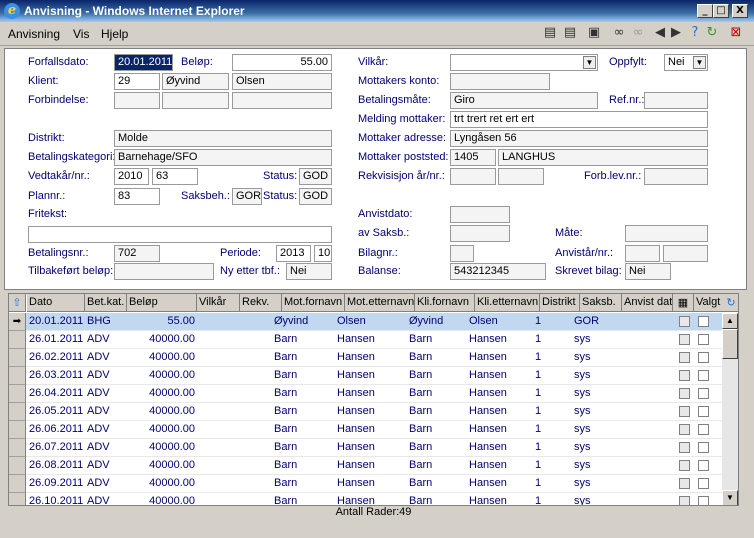 The width and height of the screenshot is (754, 538). Describe the element at coordinates (603, 157) in the screenshot. I see `poststed-field: LANGHUS` at that location.